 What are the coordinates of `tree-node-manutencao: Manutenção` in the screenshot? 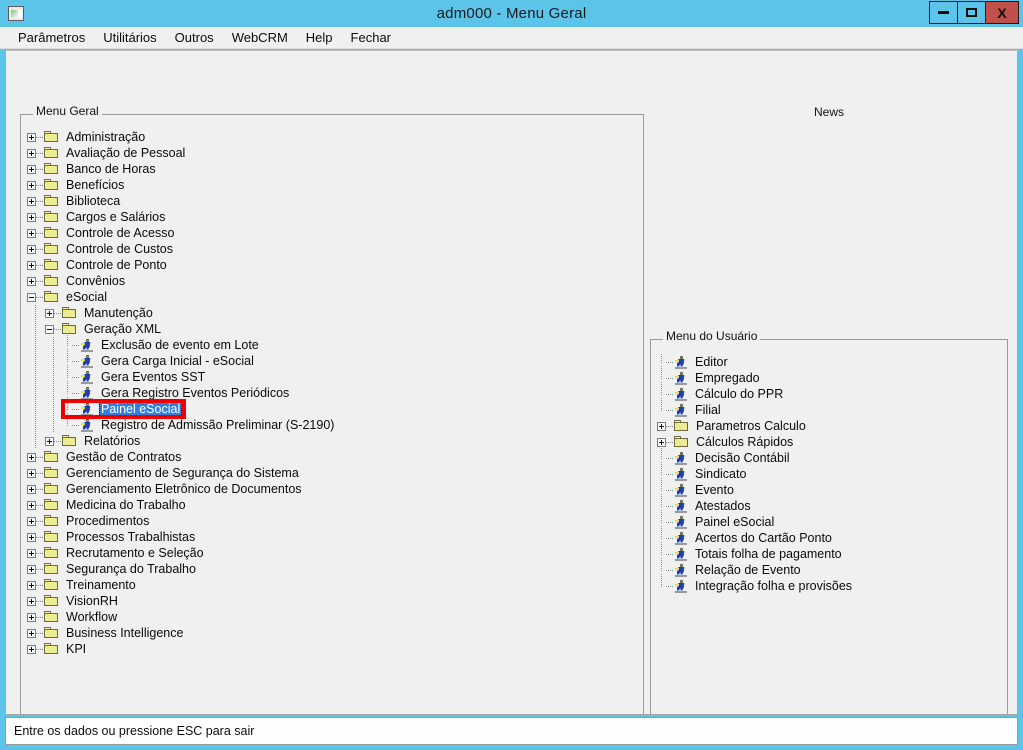 It's located at (332, 313).